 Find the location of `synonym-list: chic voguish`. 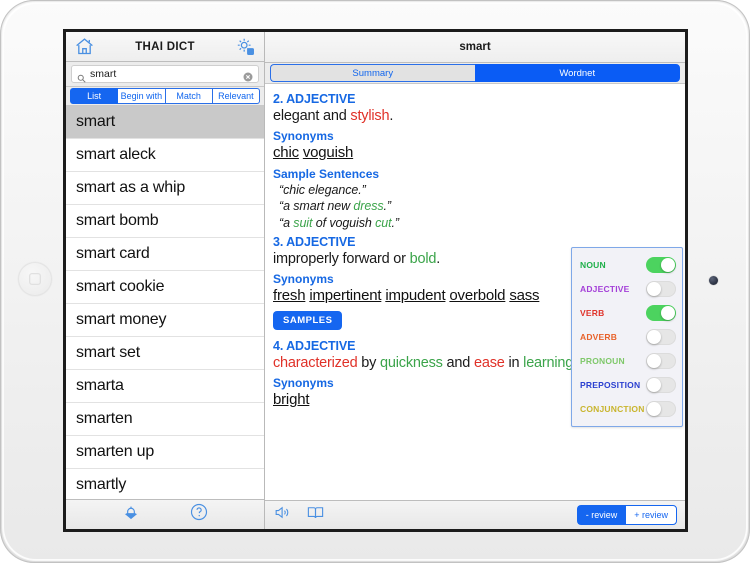

synonym-list: chic voguish is located at coordinates (475, 153).